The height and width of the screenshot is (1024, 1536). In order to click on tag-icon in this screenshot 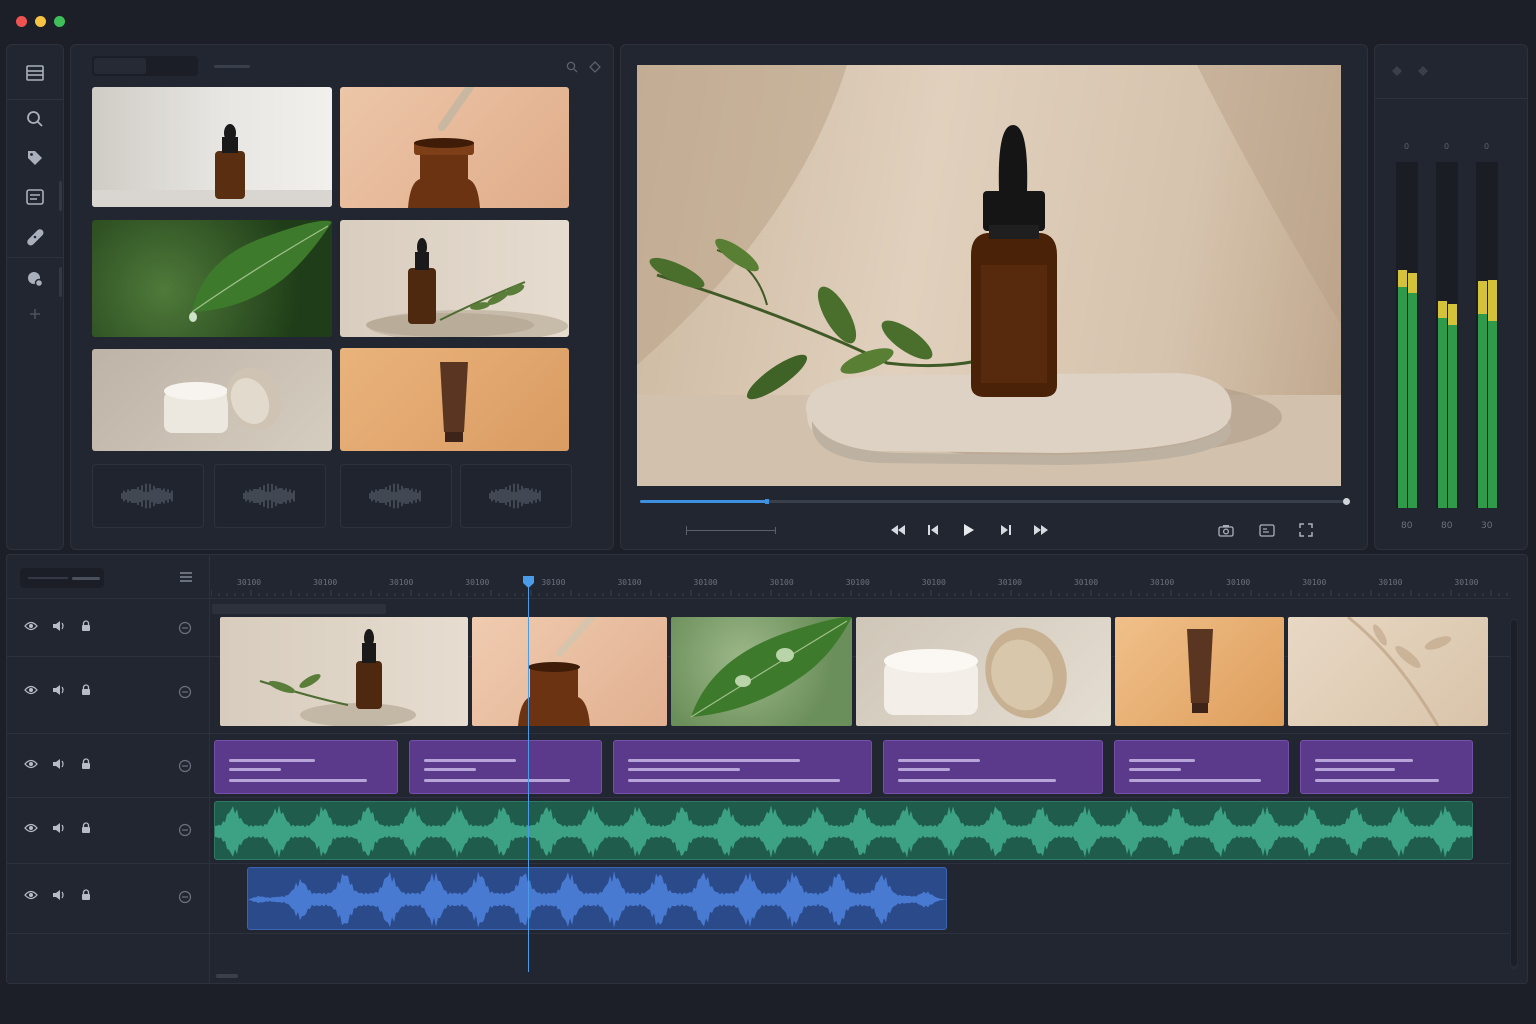, I will do `click(35, 158)`.